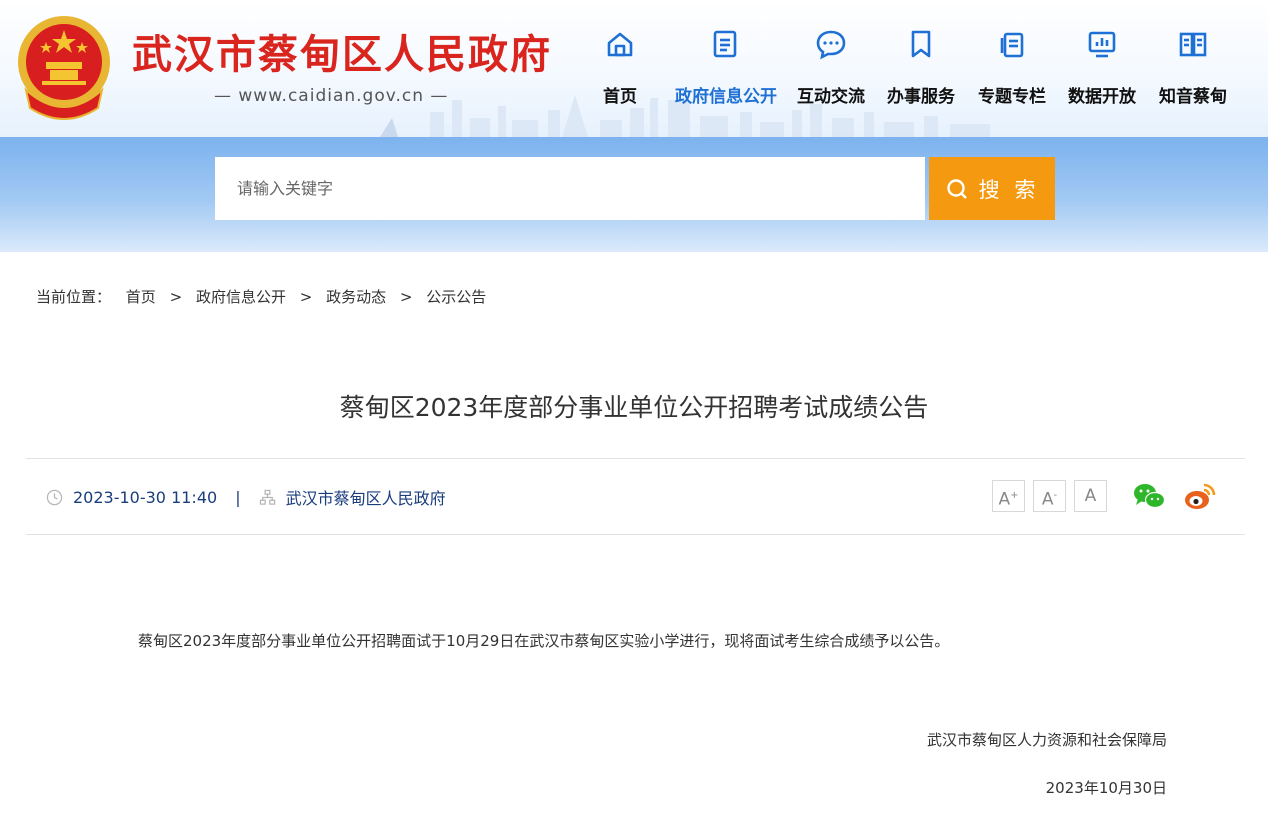 Image resolution: width=1268 pixels, height=840 pixels. What do you see at coordinates (1102, 70) in the screenshot?
I see `nav-item-open-data: 数据开放` at bounding box center [1102, 70].